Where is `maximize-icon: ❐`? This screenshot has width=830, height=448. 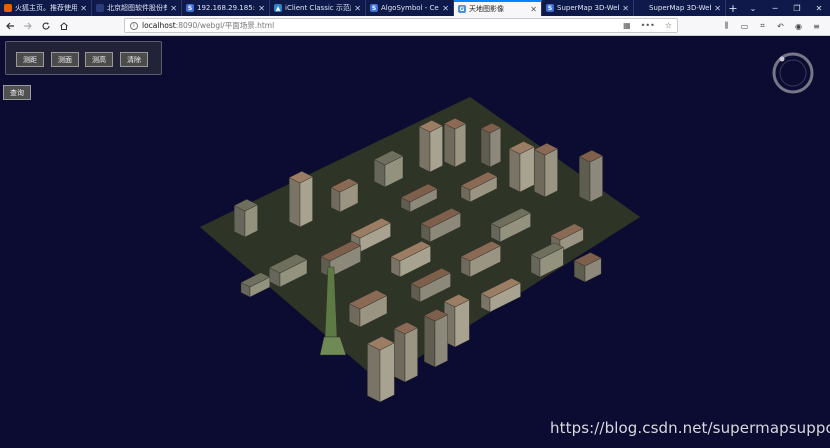
maximize-icon: ❐ is located at coordinates (797, 8).